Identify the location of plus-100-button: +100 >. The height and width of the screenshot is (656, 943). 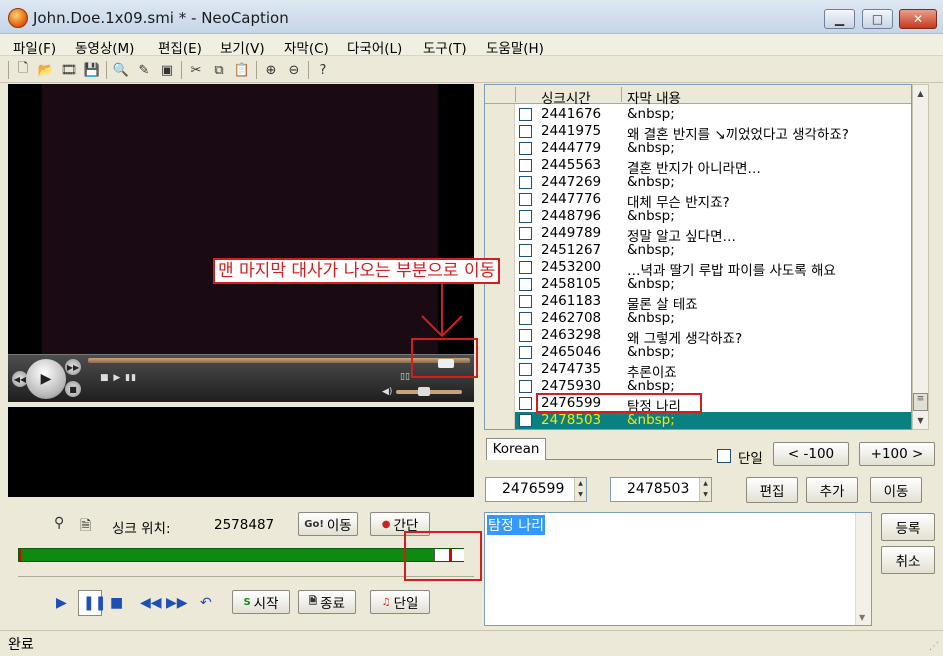
(897, 454).